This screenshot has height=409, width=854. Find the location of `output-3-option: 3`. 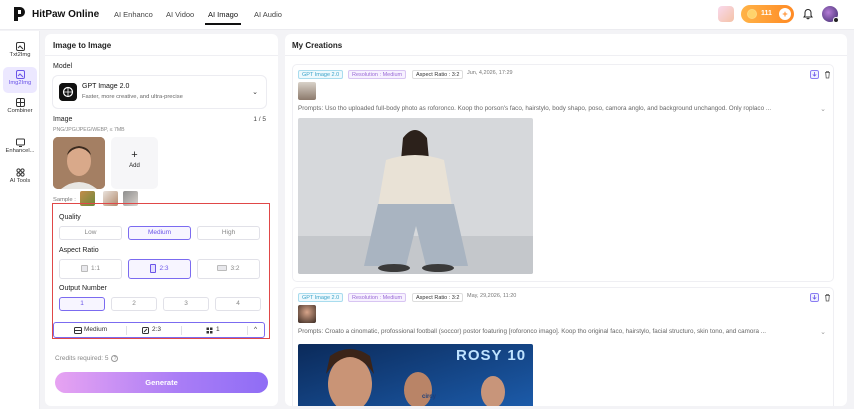

output-3-option: 3 is located at coordinates (186, 304).